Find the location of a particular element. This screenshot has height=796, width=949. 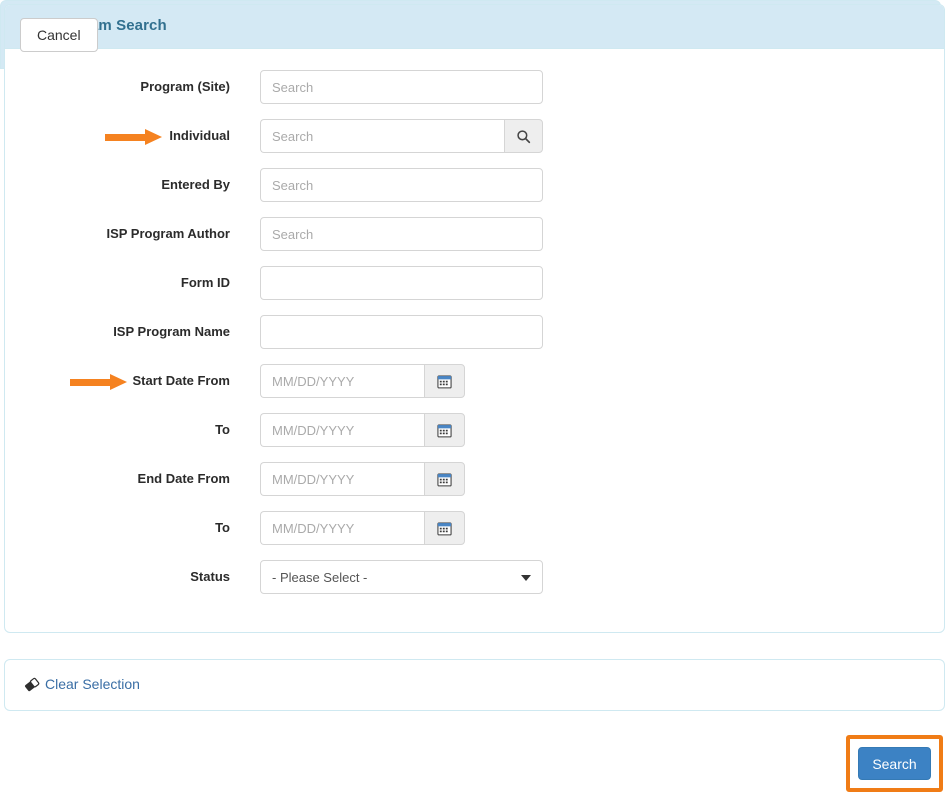

clear-selection-panel: Clear Selection is located at coordinates (474, 685).